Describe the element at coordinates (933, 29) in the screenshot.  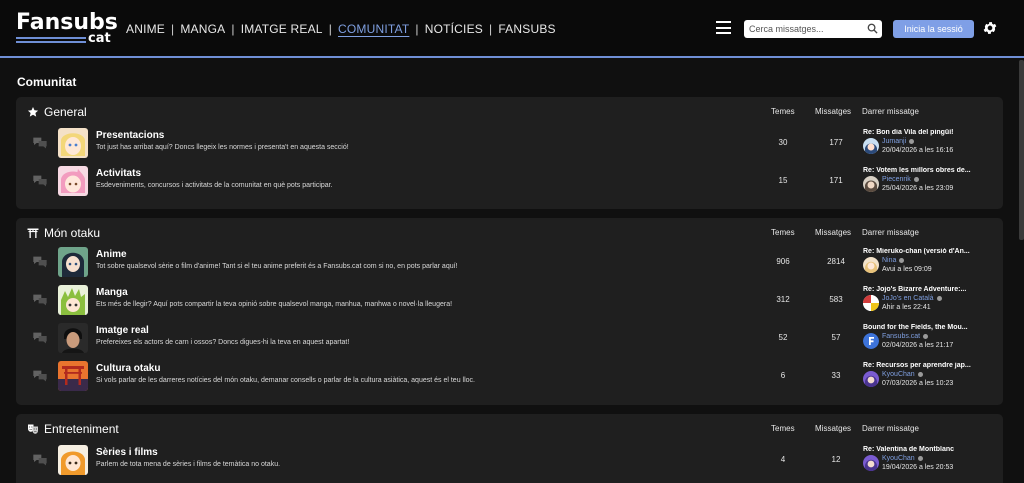
I see `login-button: Inicia la sessió` at that location.